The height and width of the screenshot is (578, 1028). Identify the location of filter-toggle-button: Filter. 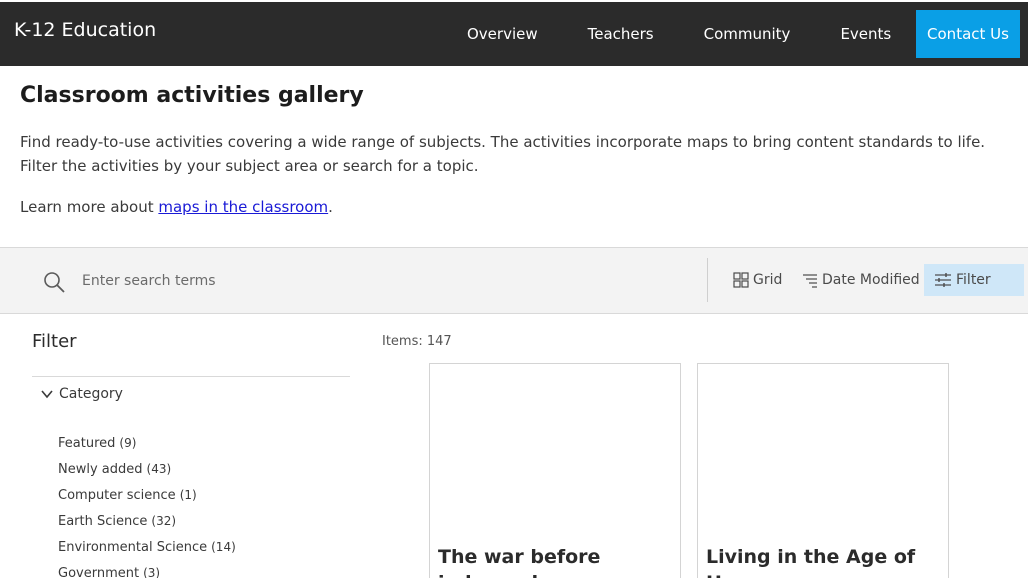
(974, 280).